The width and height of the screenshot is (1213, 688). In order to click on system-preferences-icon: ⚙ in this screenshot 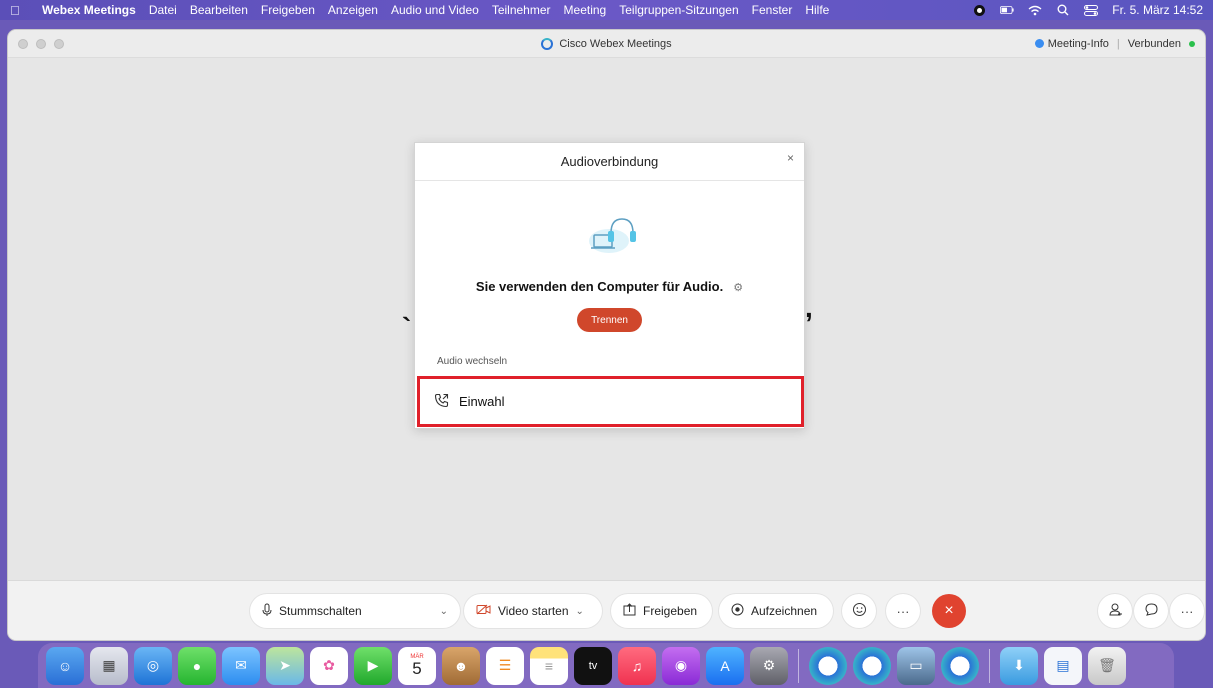, I will do `click(769, 665)`.